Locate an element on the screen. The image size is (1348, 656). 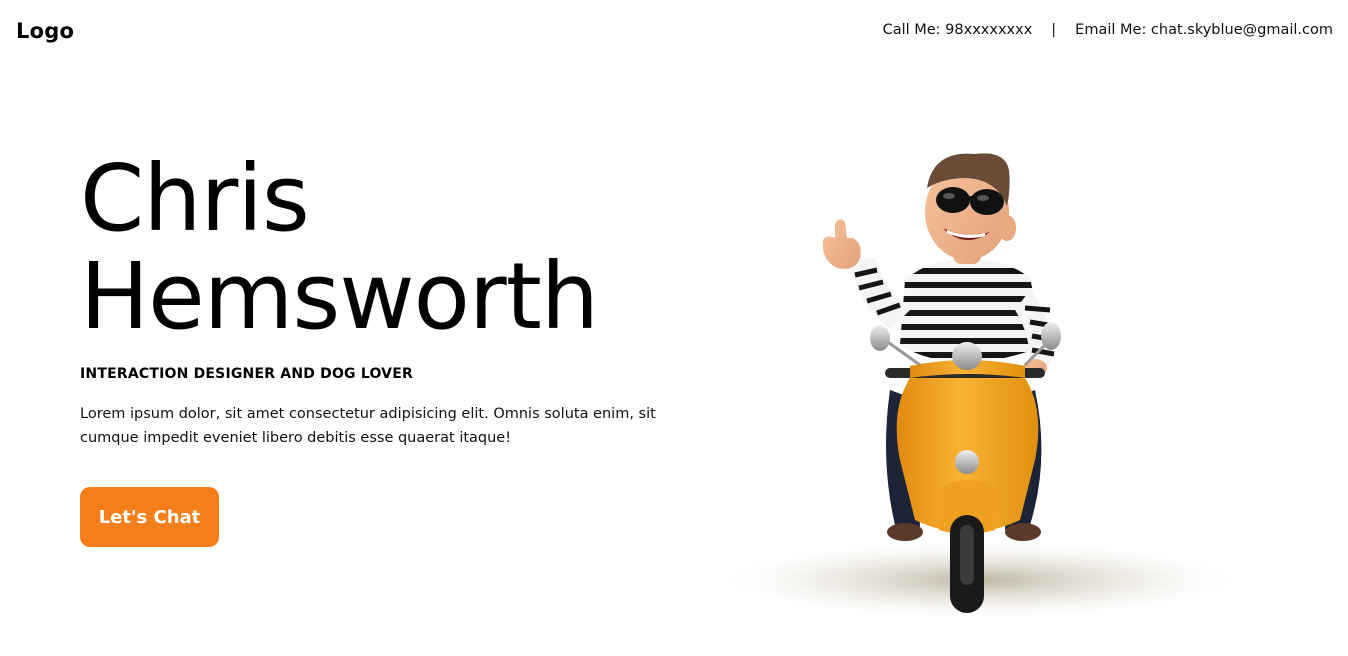
thumbs-up-hand is located at coordinates (841, 244).